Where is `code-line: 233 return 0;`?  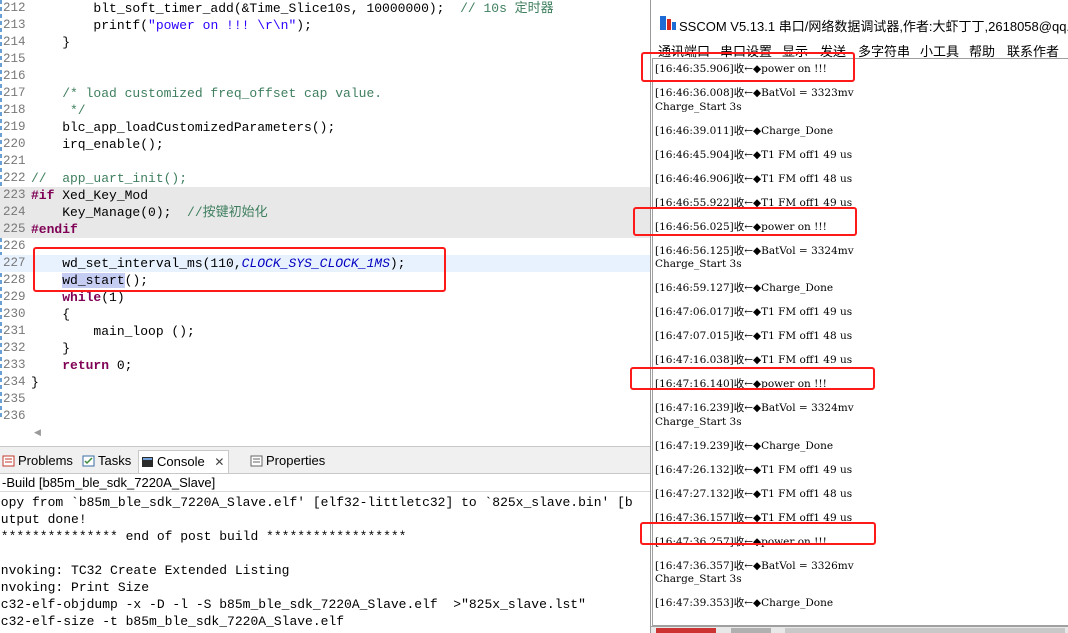 code-line: 233 return 0; is located at coordinates (325, 365).